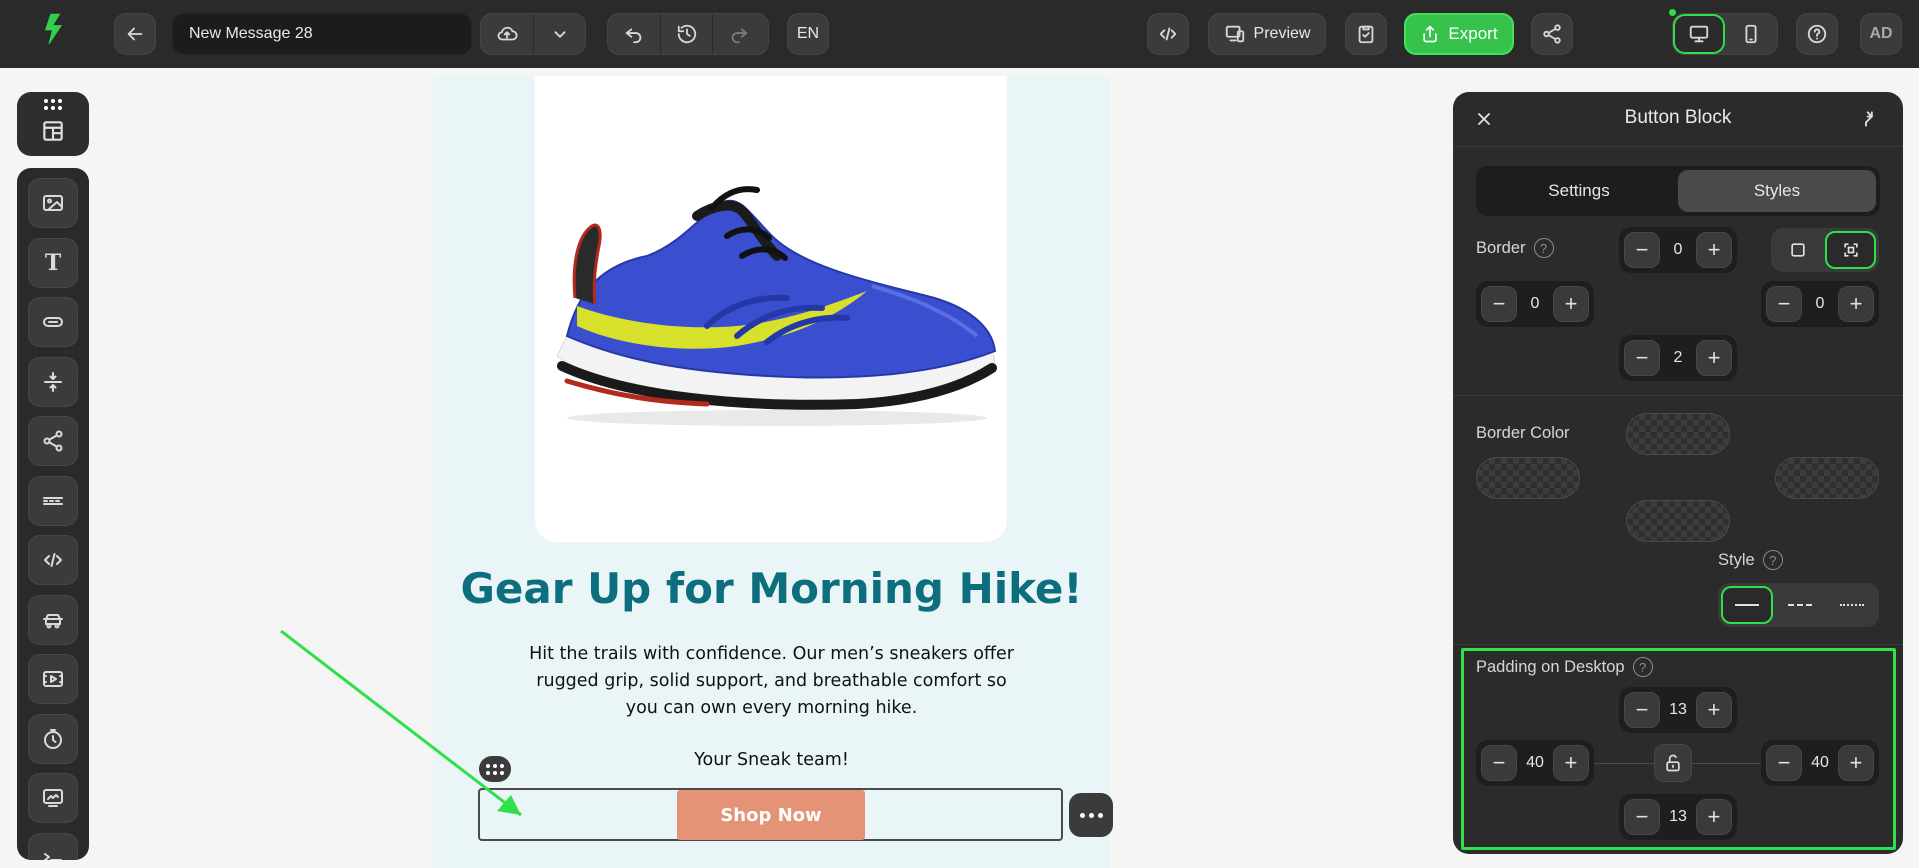  Describe the element at coordinates (1777, 191) in the screenshot. I see `tab-styles: Styles` at that location.